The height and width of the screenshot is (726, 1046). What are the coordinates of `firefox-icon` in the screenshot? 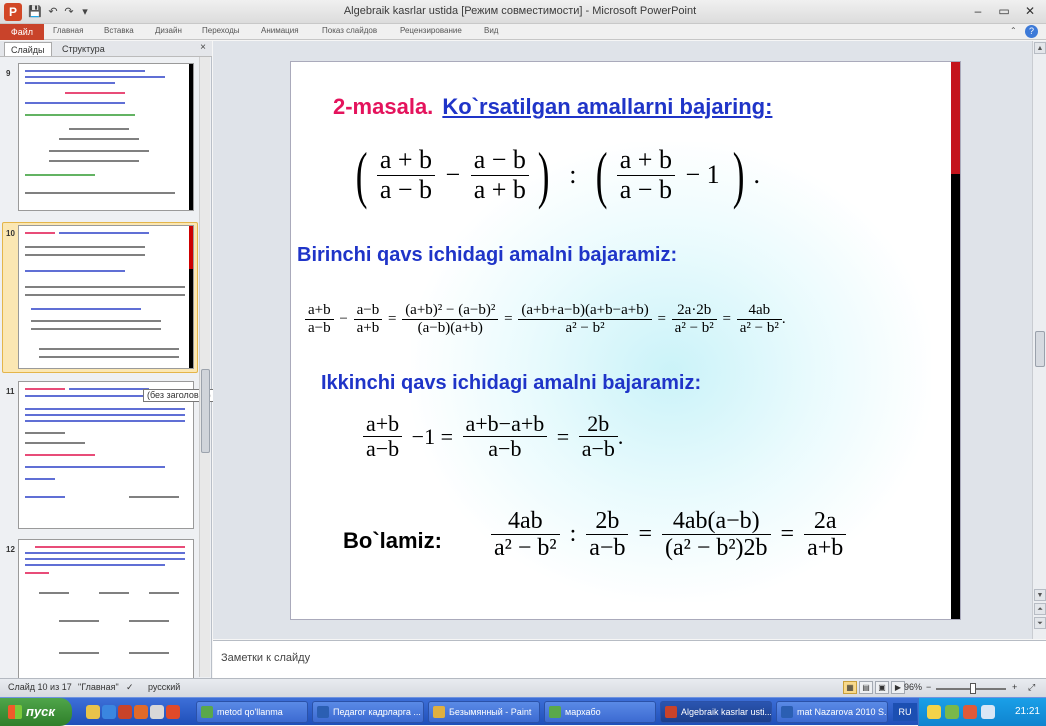 It's located at (141, 712).